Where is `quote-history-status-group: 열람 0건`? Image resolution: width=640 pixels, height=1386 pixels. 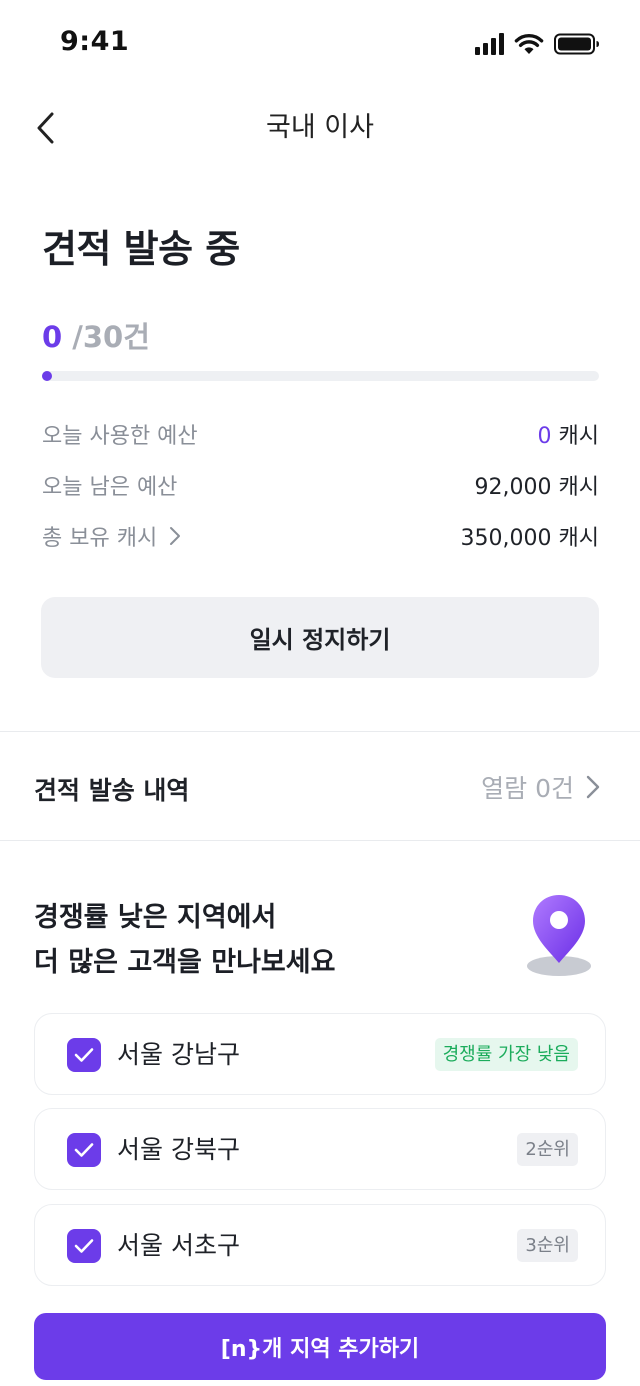
quote-history-status-group: 열람 0건 is located at coordinates (540, 787).